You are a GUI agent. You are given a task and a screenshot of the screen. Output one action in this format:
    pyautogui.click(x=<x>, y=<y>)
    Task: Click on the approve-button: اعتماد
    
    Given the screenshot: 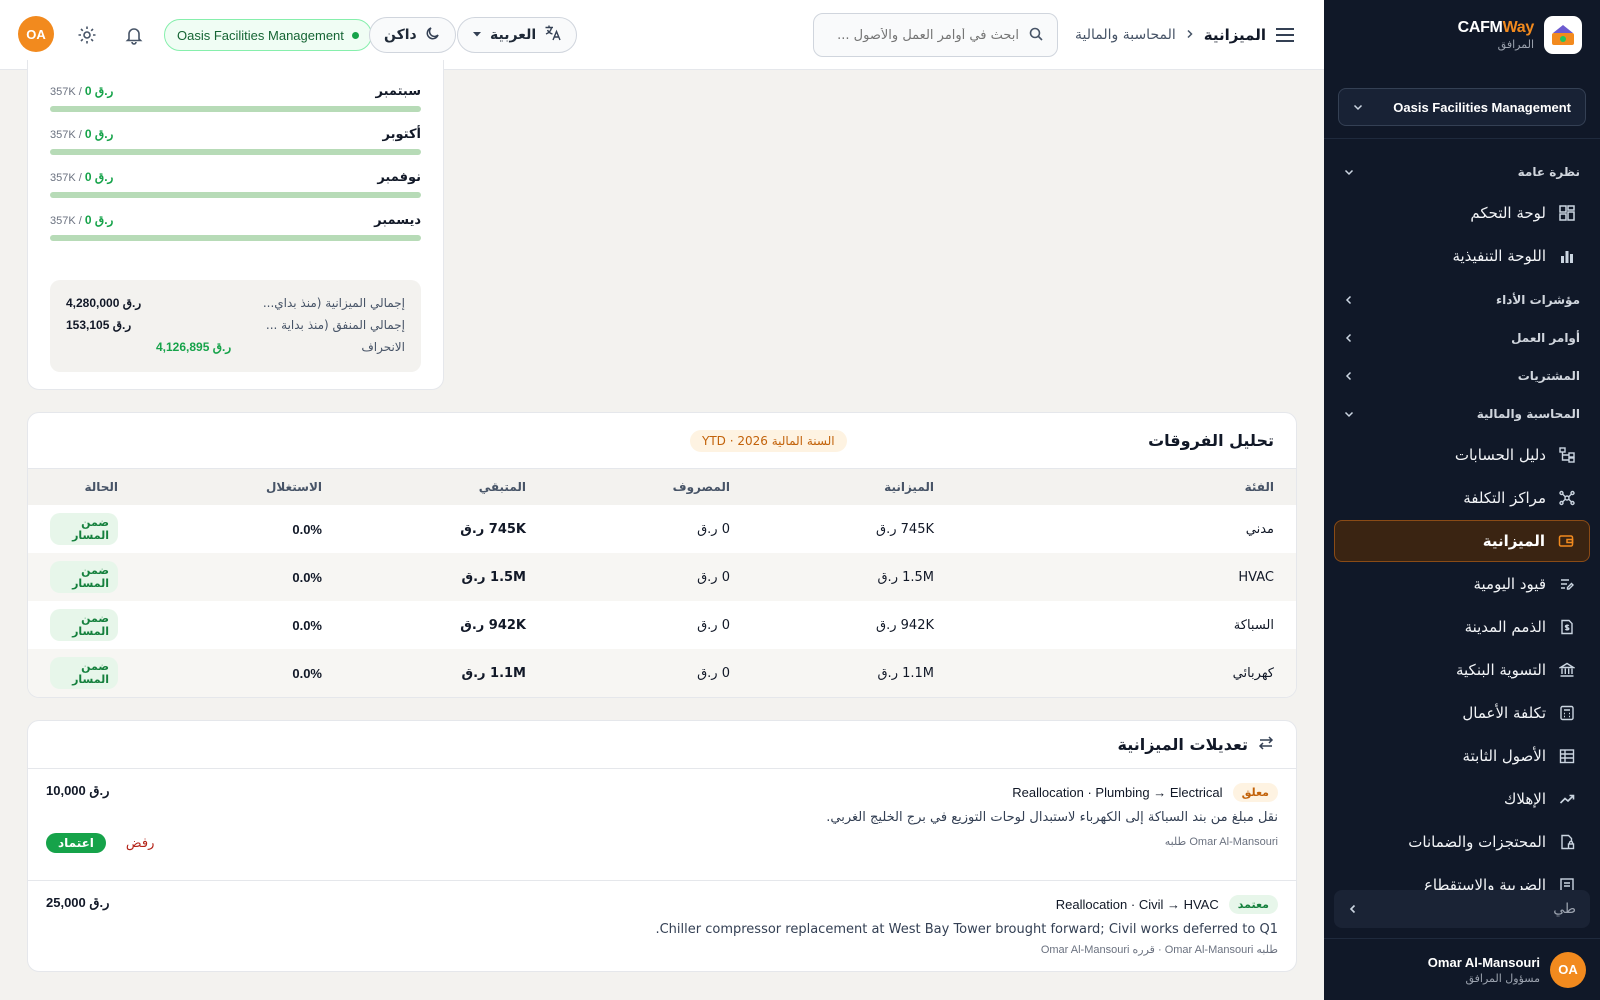 What is the action you would take?
    pyautogui.click(x=76, y=843)
    